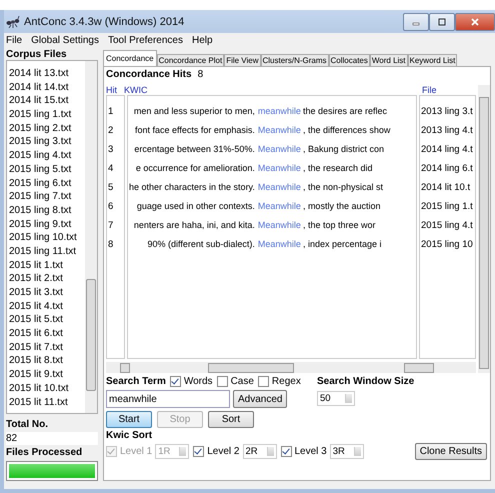 This screenshot has width=495, height=493. What do you see at coordinates (37, 54) in the screenshot?
I see `corpus-files-label: Corpus Files` at bounding box center [37, 54].